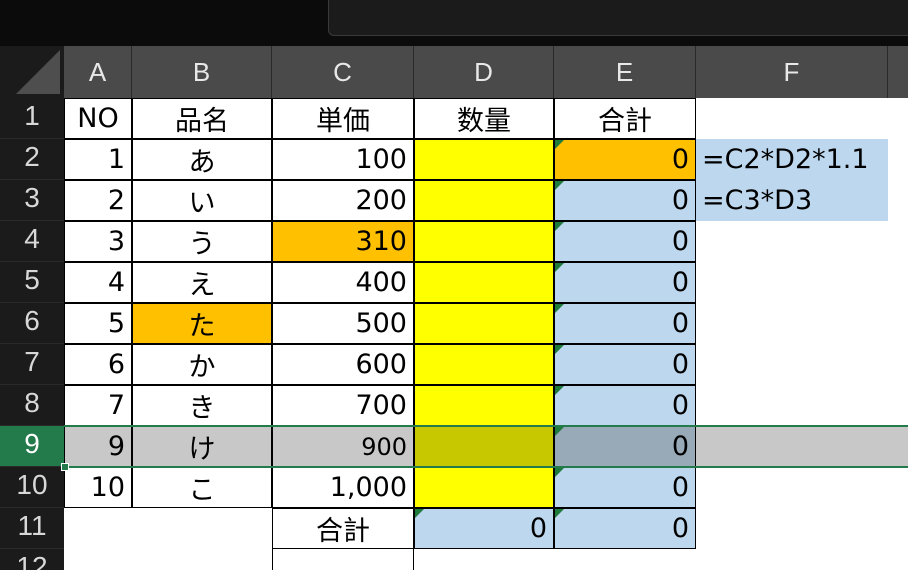 The height and width of the screenshot is (570, 908). Describe the element at coordinates (792, 405) in the screenshot. I see `cell-f8` at that location.